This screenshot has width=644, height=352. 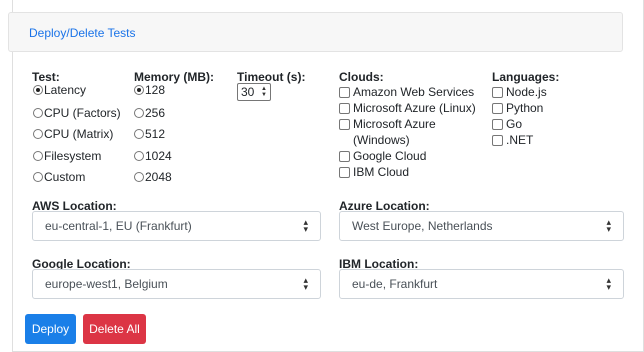 I want to click on memory-option-1024: 1024, so click(x=153, y=156).